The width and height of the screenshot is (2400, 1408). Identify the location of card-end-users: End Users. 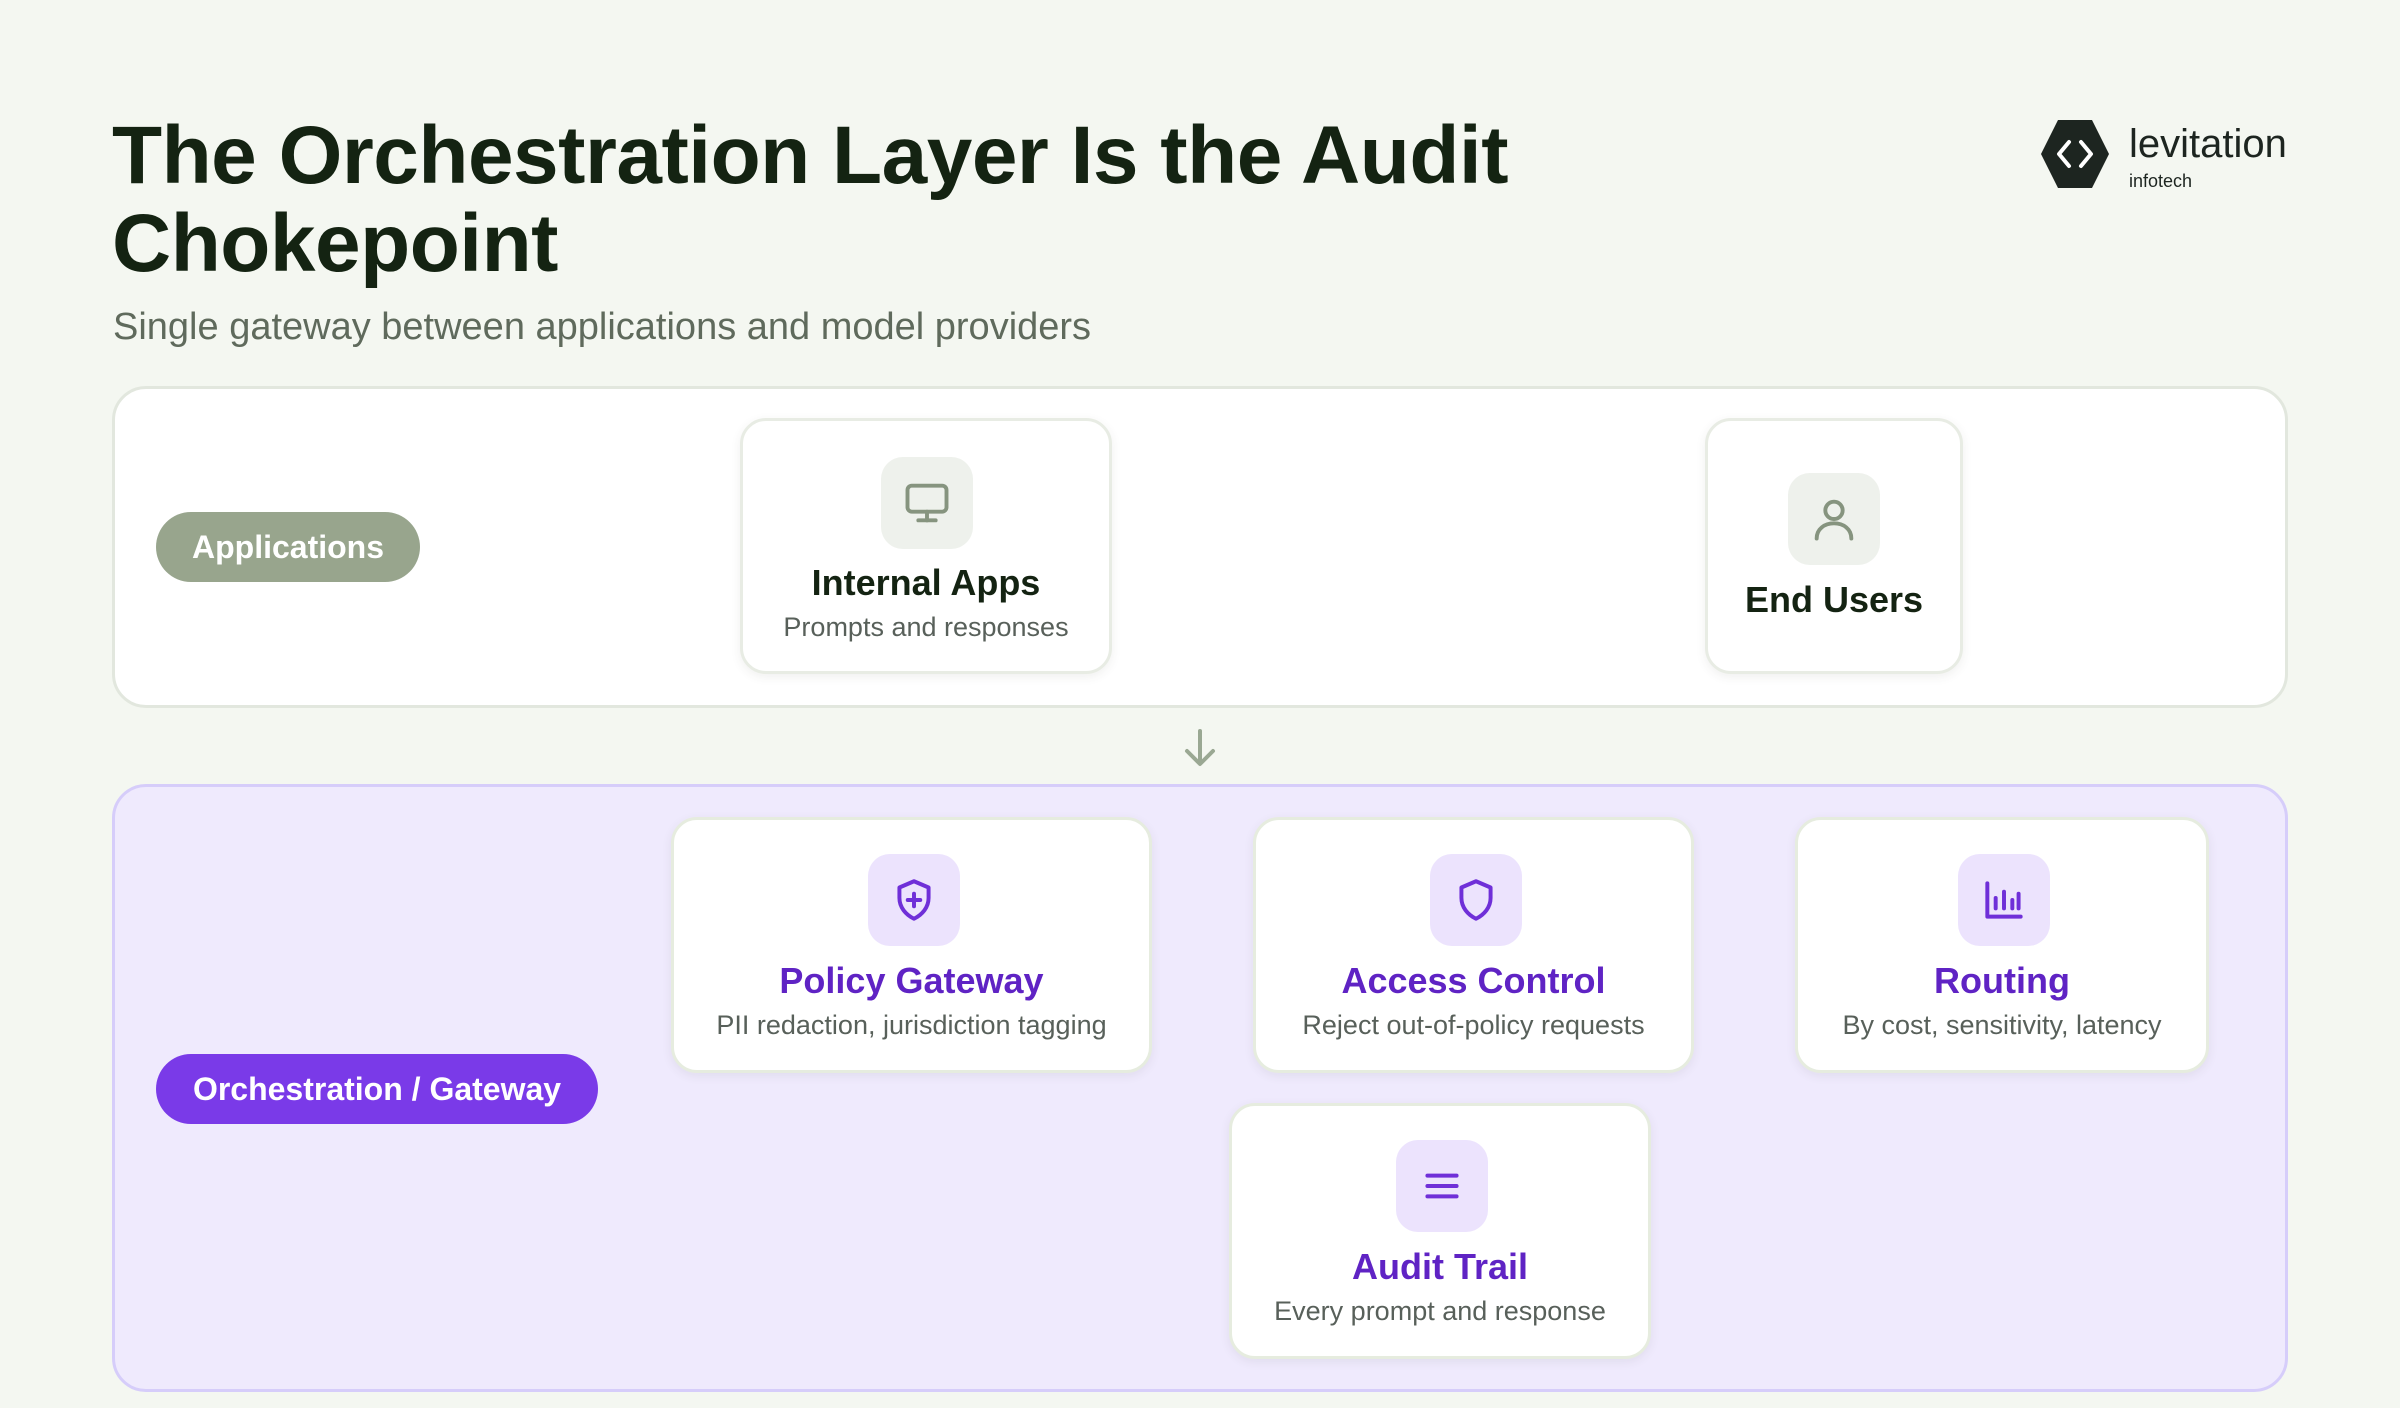
(1834, 546).